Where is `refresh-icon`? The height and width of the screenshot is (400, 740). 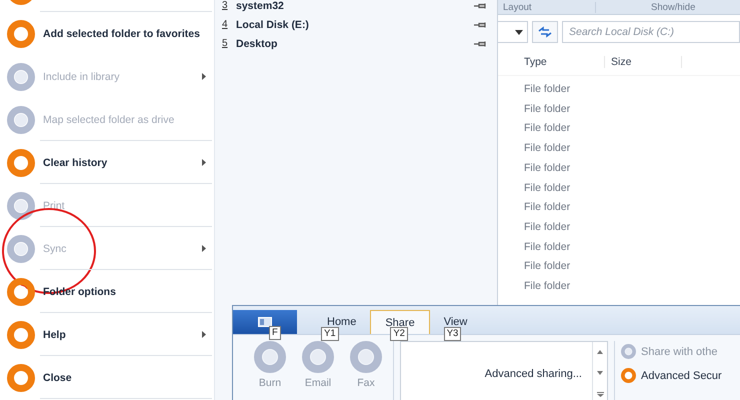
refresh-icon is located at coordinates (545, 32).